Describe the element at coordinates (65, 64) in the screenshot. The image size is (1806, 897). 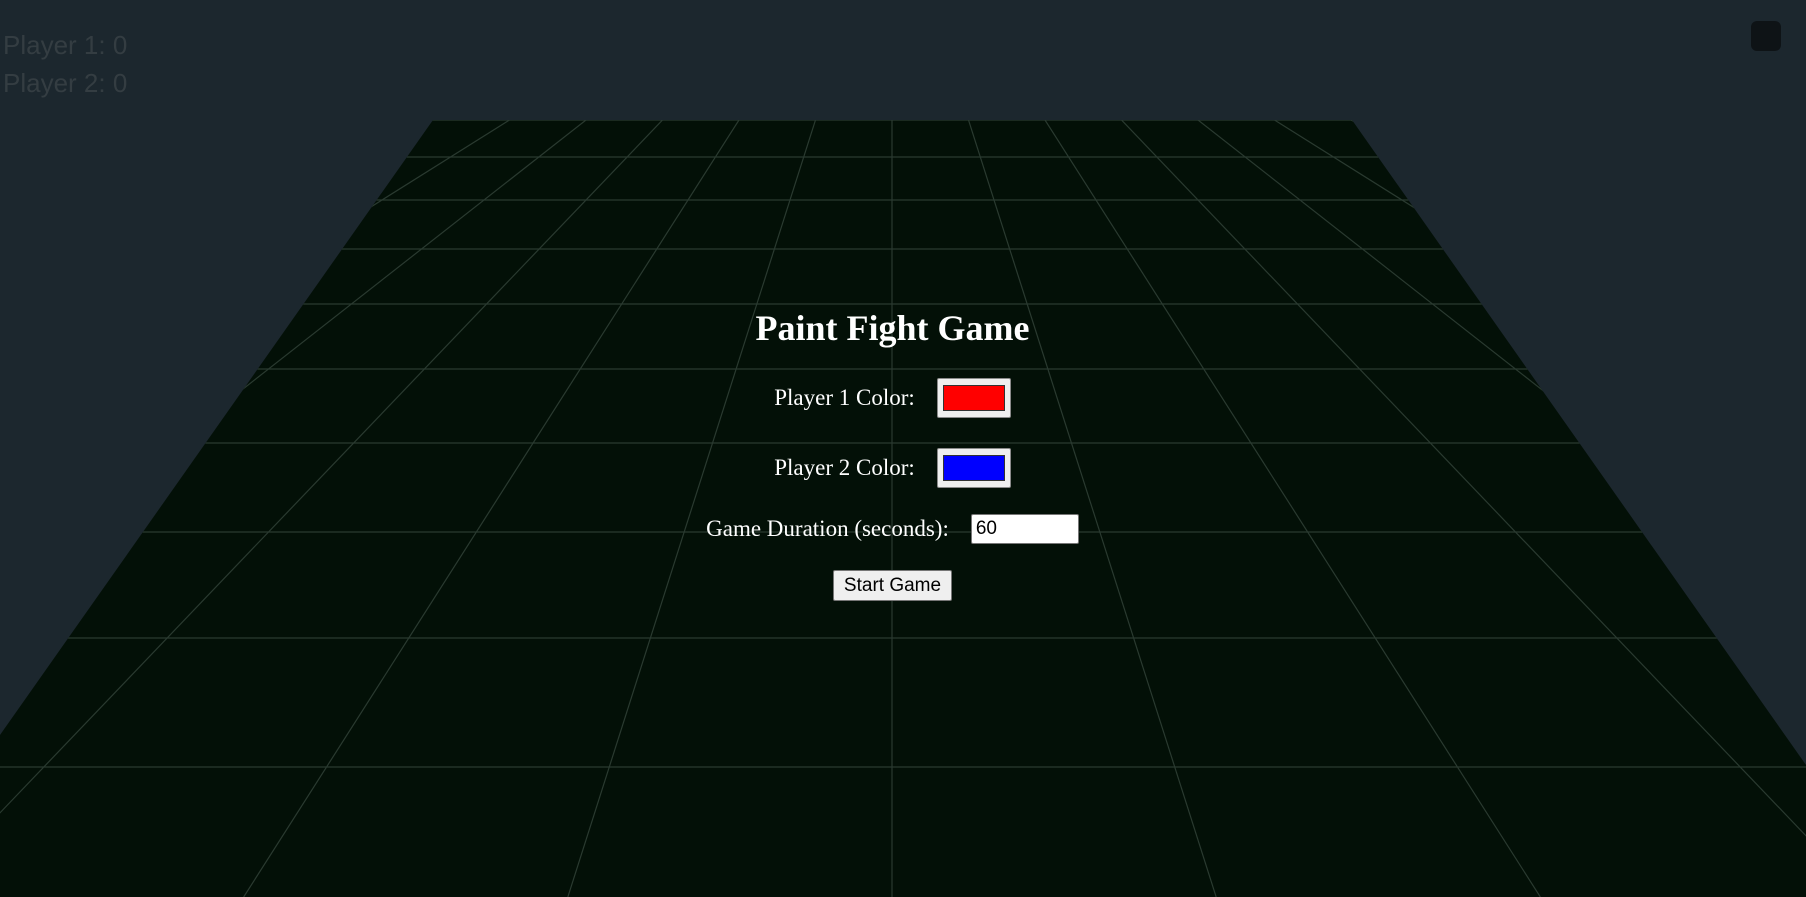
I see `scoreboard: Player 1: 0 Player 2: 0` at that location.